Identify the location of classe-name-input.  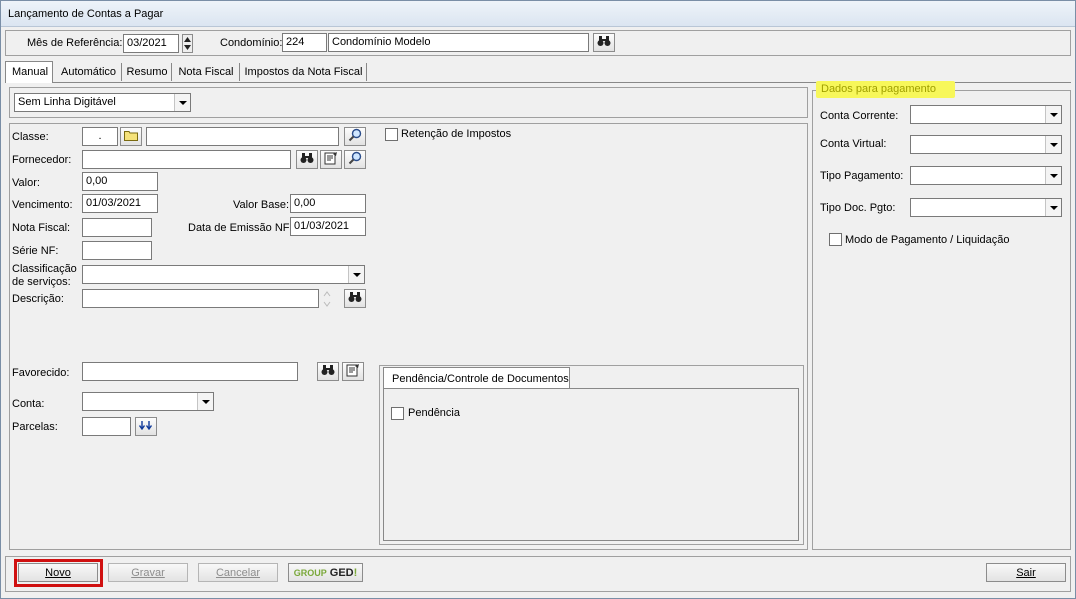
(242, 136).